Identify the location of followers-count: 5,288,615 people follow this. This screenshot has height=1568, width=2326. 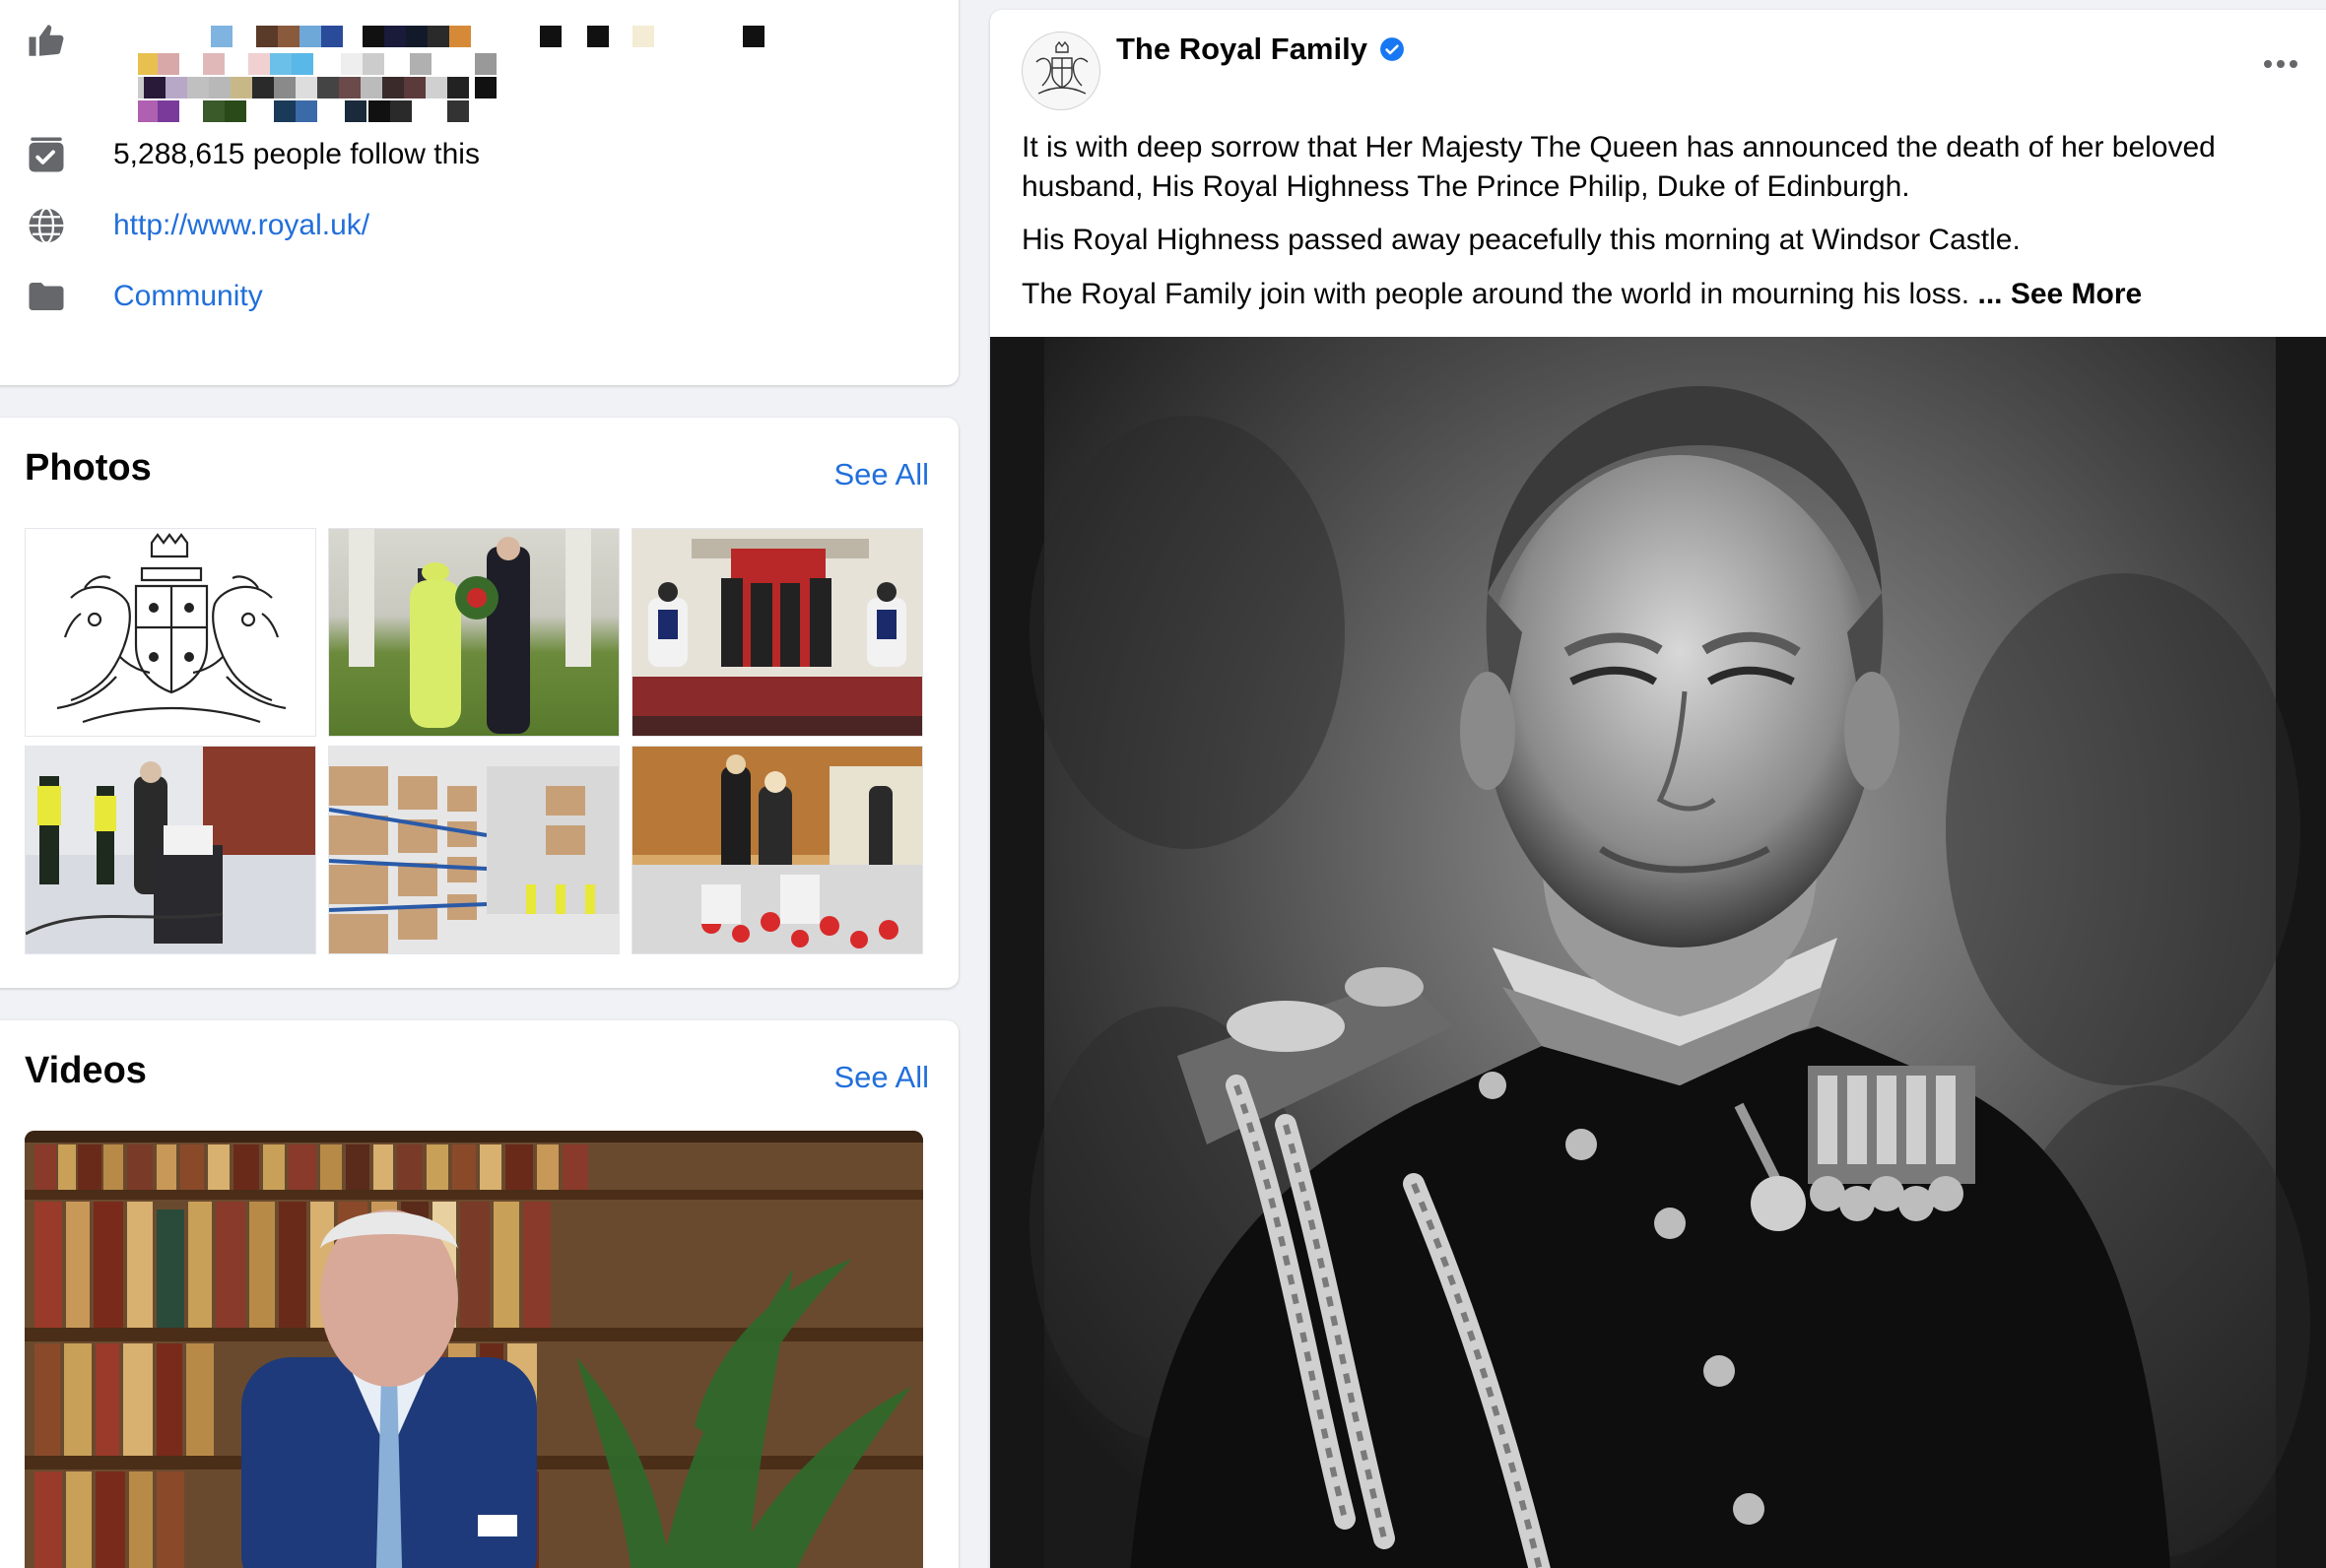
(296, 154).